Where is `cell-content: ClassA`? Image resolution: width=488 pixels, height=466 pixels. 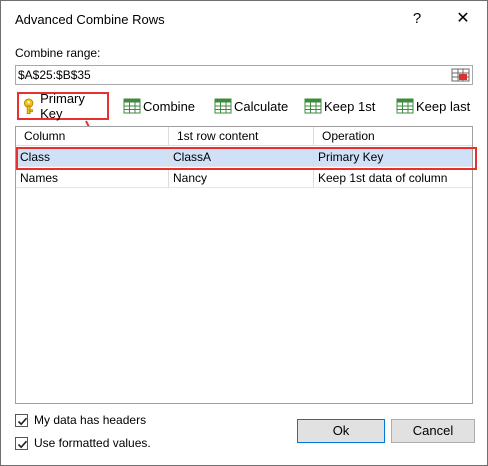 cell-content: ClassA is located at coordinates (241, 157).